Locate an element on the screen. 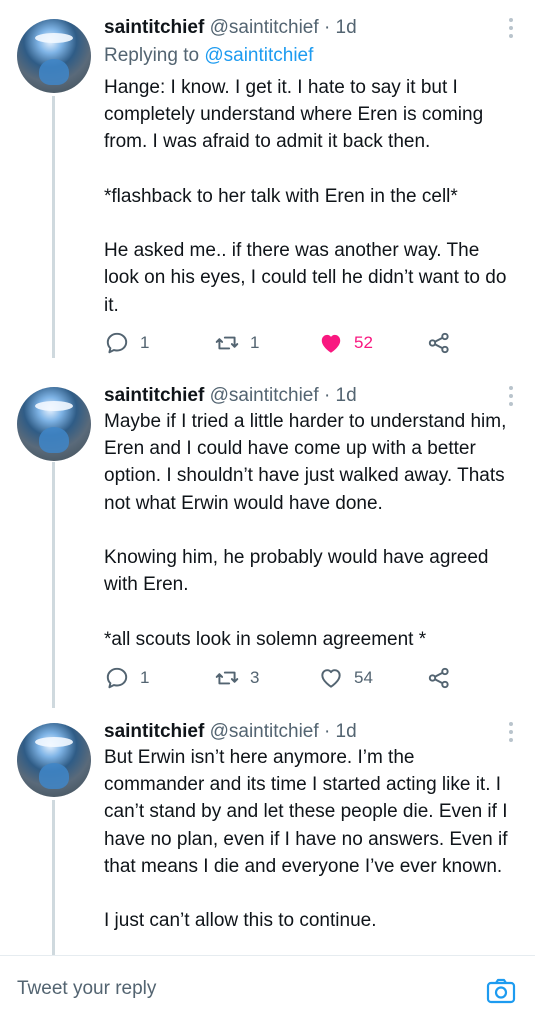 The image size is (535, 1025). tweet-actions: 1 1 52 is located at coordinates (304, 344).